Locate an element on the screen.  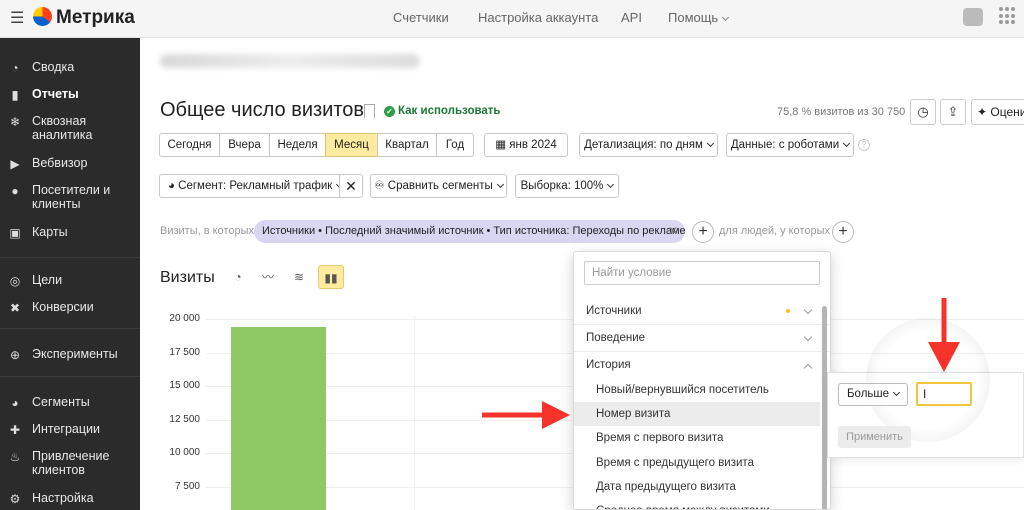
nav-counters: Счетчики is located at coordinates (421, 17).